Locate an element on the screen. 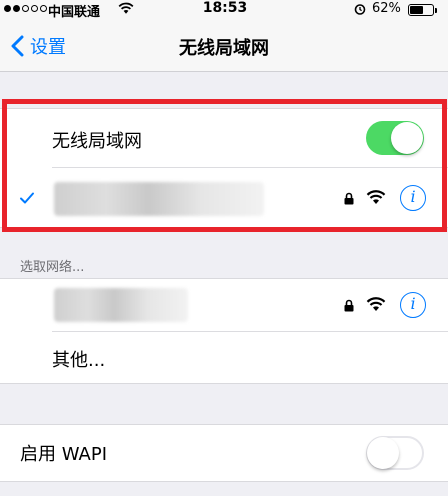  status-bar: 中国联通 18:53 62% is located at coordinates (224, 10).